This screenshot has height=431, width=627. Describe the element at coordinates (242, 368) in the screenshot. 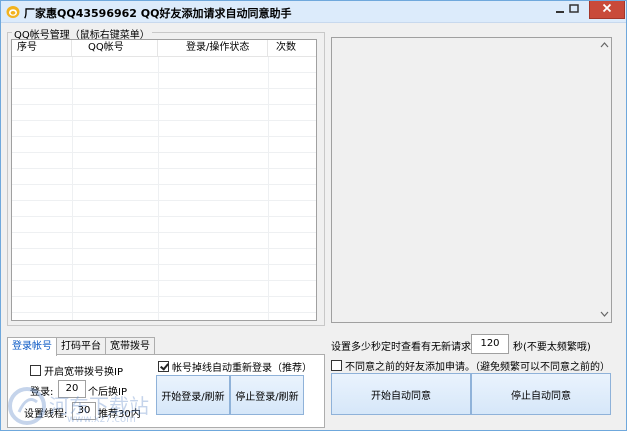

I see `auto-relogin-label: 帐号掉线自动重新登录（推荐）` at that location.